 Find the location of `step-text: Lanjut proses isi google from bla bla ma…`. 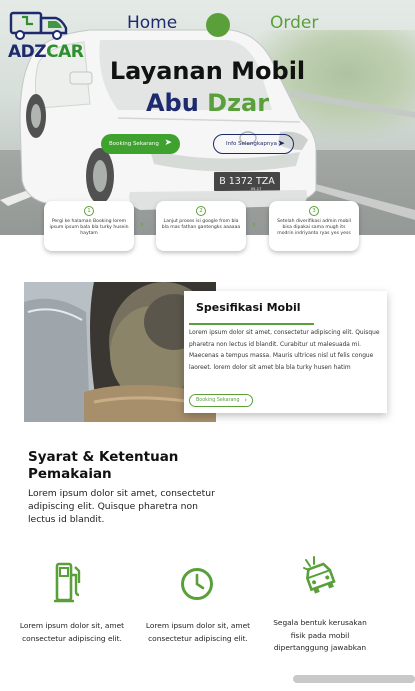

step-text: Lanjut proses isi google from bla bla ma… is located at coordinates (201, 224).